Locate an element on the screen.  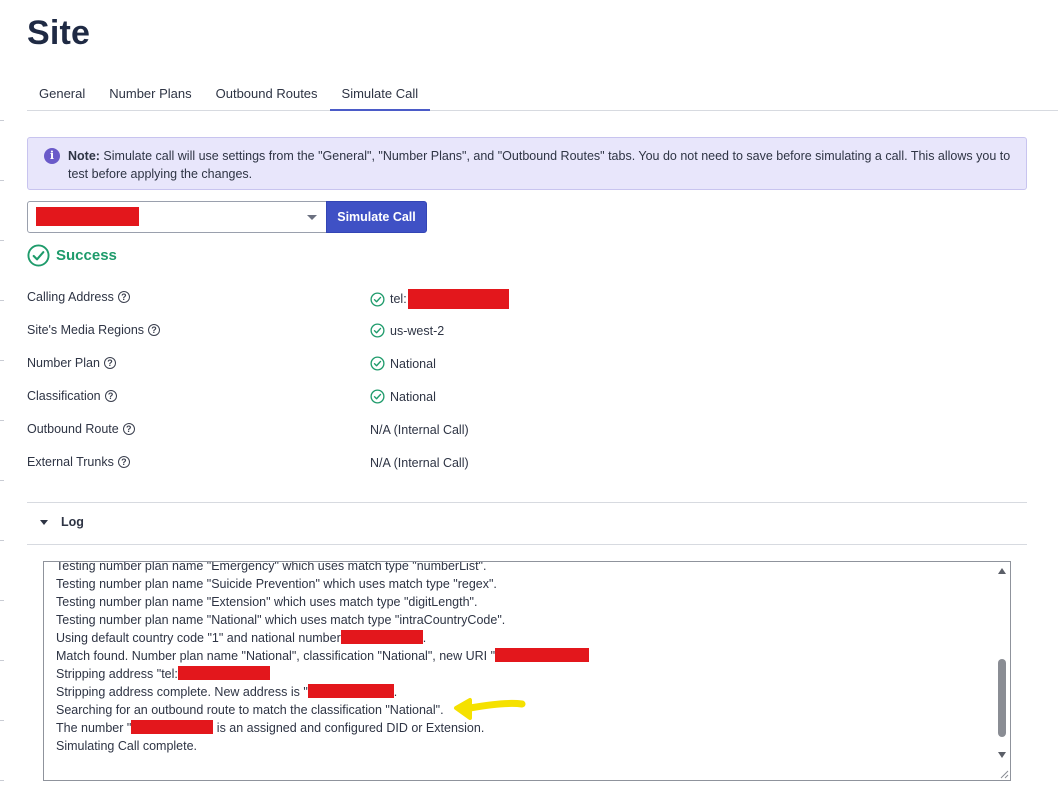
info-icon: i is located at coordinates (52, 156).